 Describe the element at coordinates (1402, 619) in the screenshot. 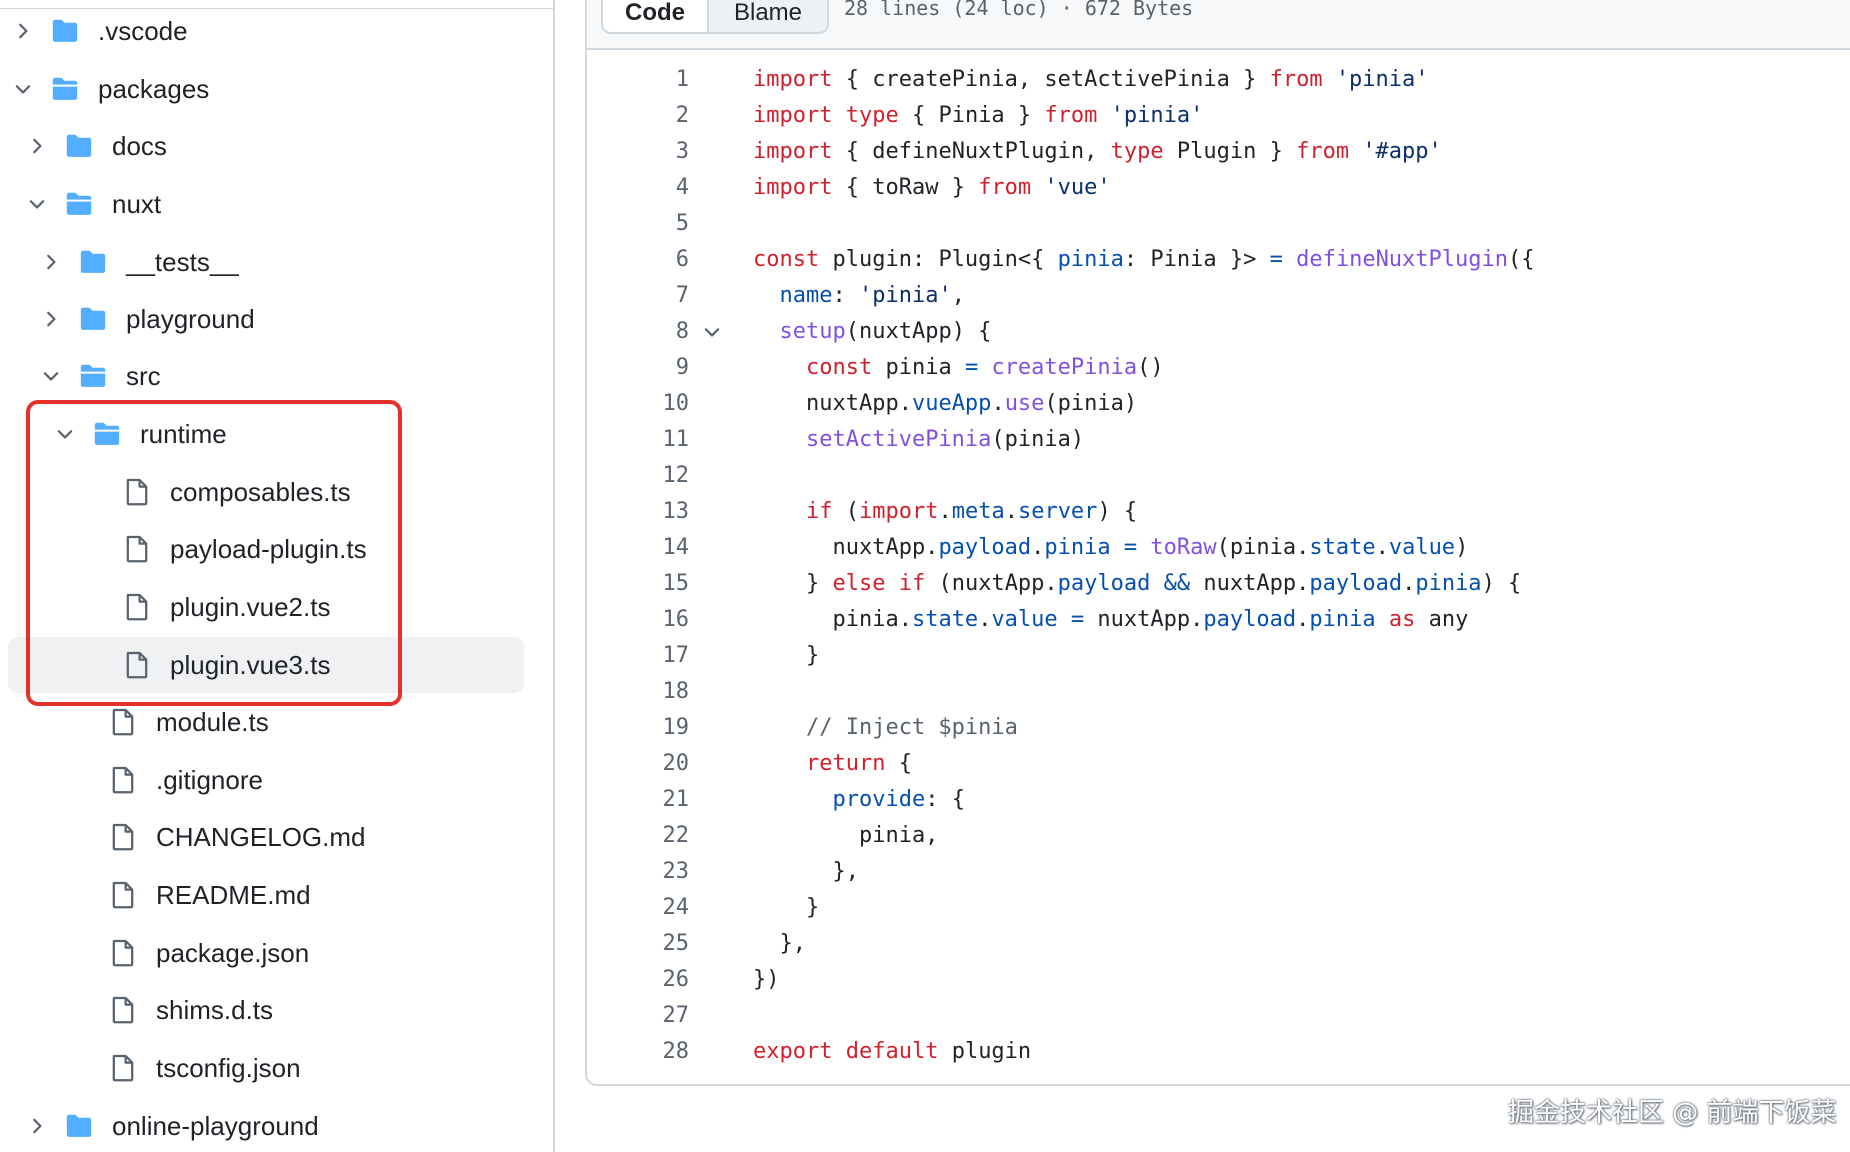

I see `code-token: as` at that location.